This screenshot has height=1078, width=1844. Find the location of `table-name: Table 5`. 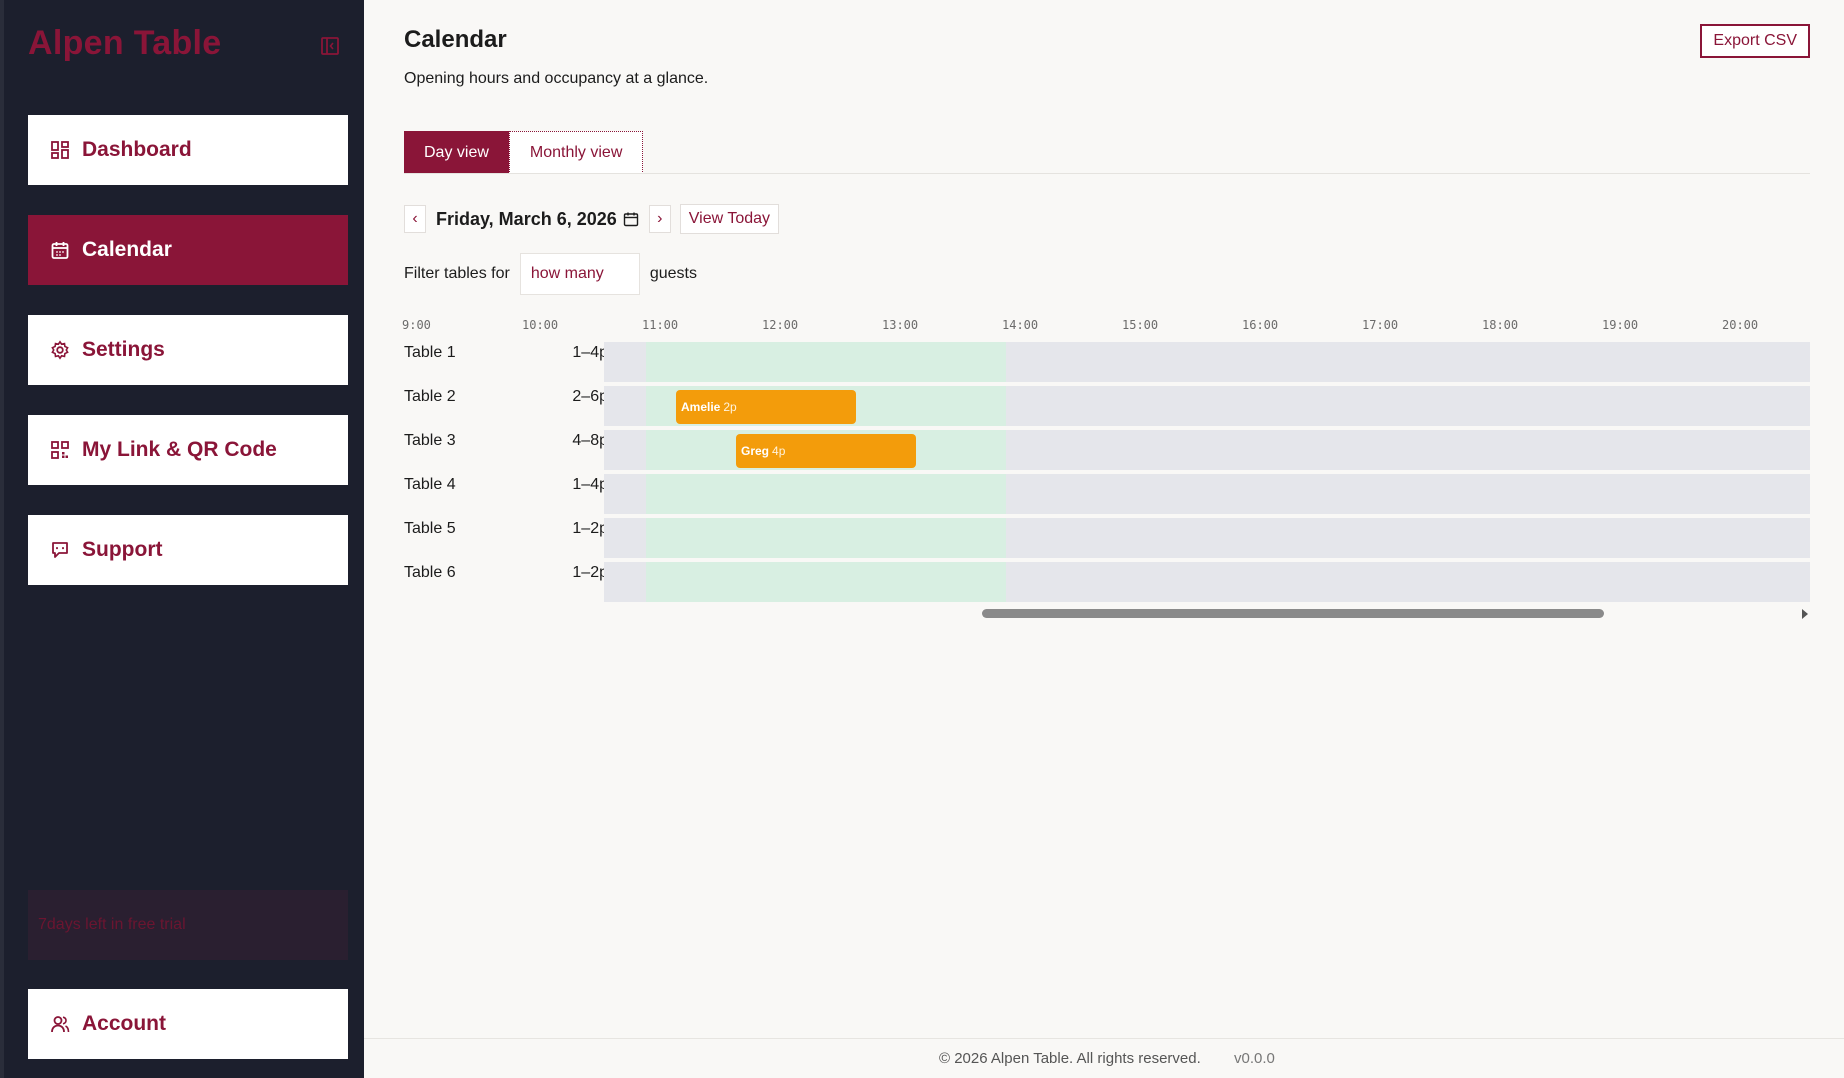

table-name: Table 5 is located at coordinates (430, 528).